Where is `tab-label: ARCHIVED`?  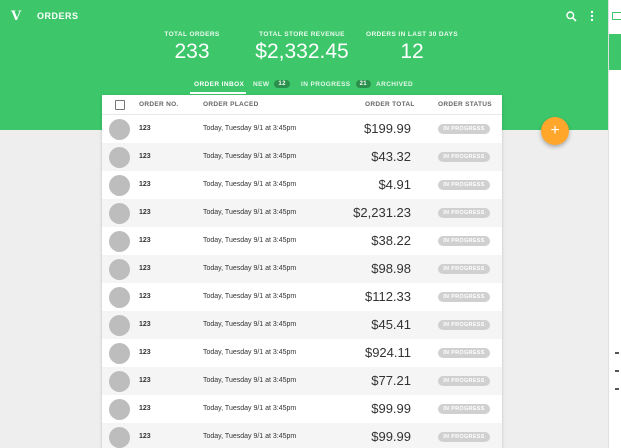
tab-label: ARCHIVED is located at coordinates (395, 84).